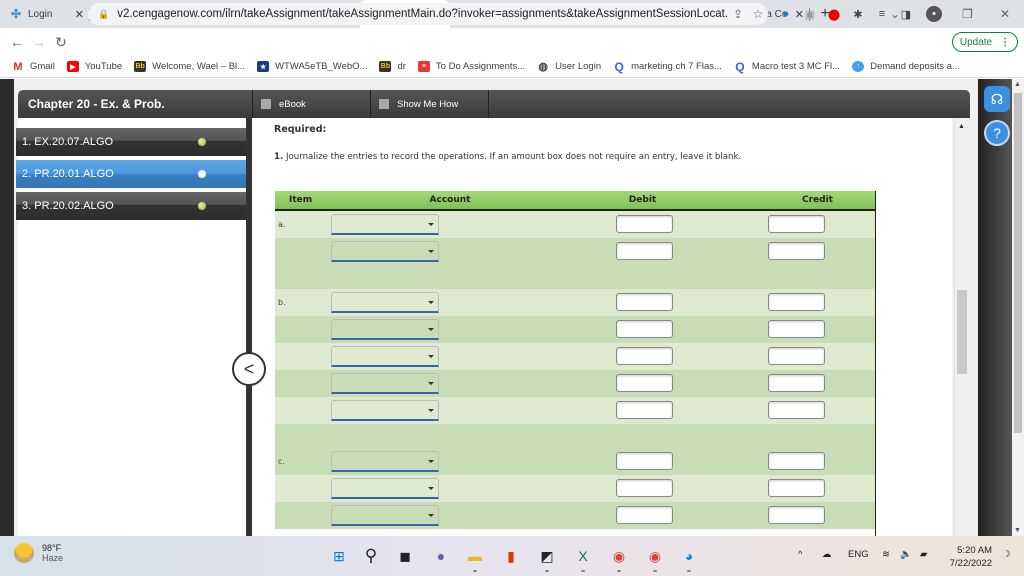 This screenshot has width=1024, height=576. Describe the element at coordinates (16, 14) in the screenshot. I see `cengage-icon: ✣` at that location.